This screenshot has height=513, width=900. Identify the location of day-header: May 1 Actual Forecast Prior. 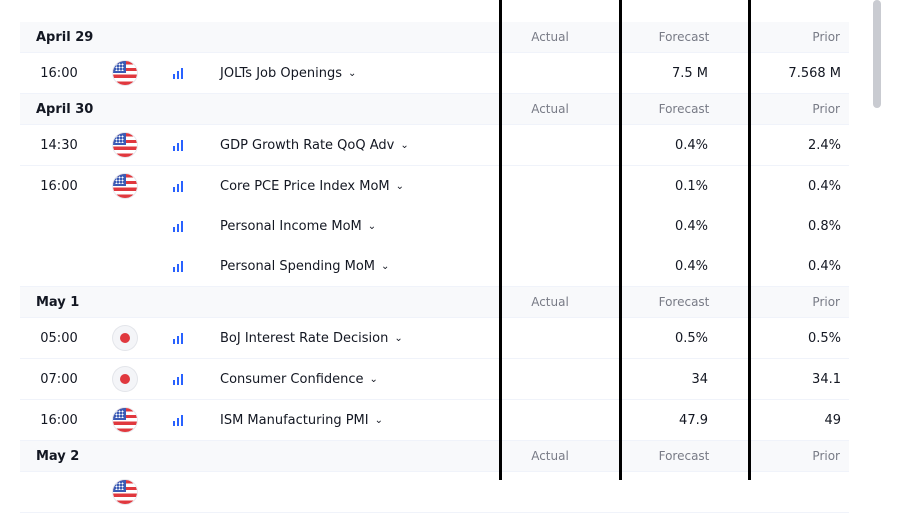
(434, 302).